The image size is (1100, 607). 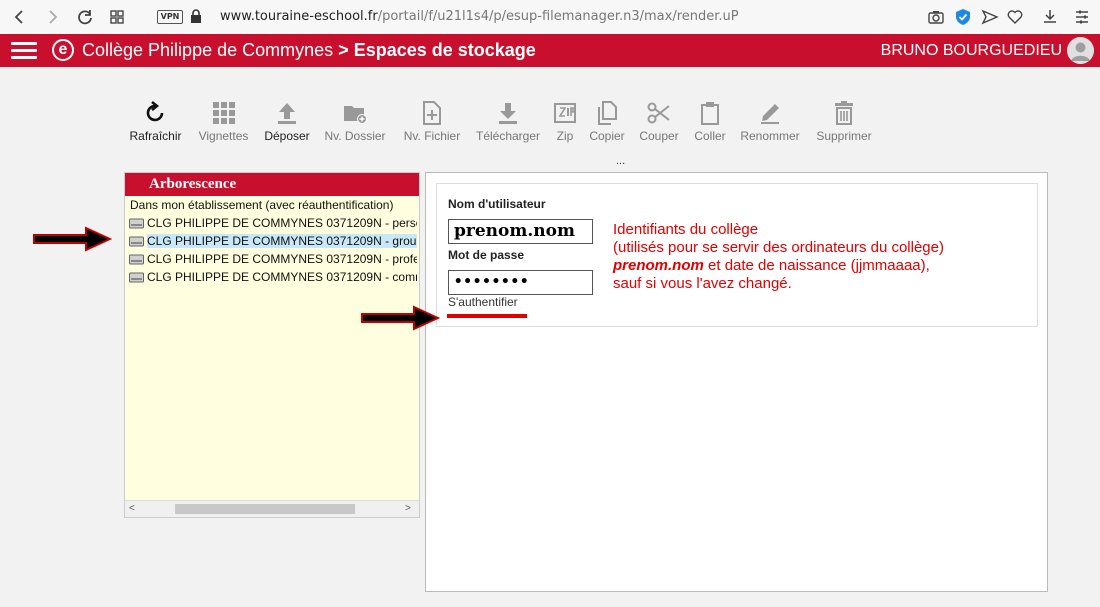 What do you see at coordinates (272, 184) in the screenshot?
I see `tree-title: Arborescence` at bounding box center [272, 184].